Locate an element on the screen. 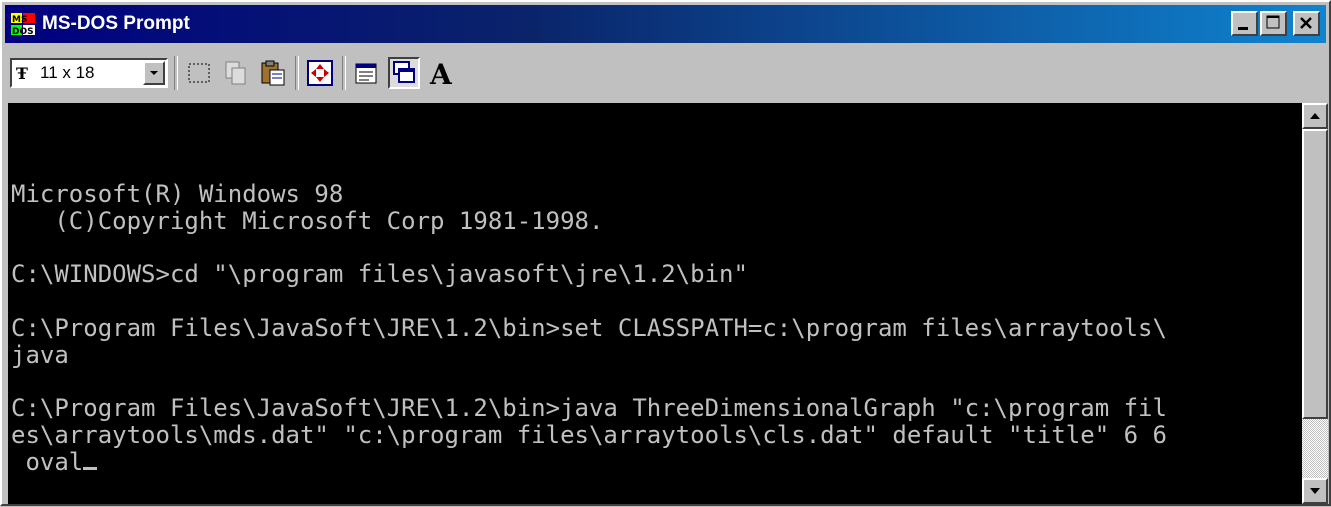 The image size is (1331, 507). svg-text: A is located at coordinates (441, 73).